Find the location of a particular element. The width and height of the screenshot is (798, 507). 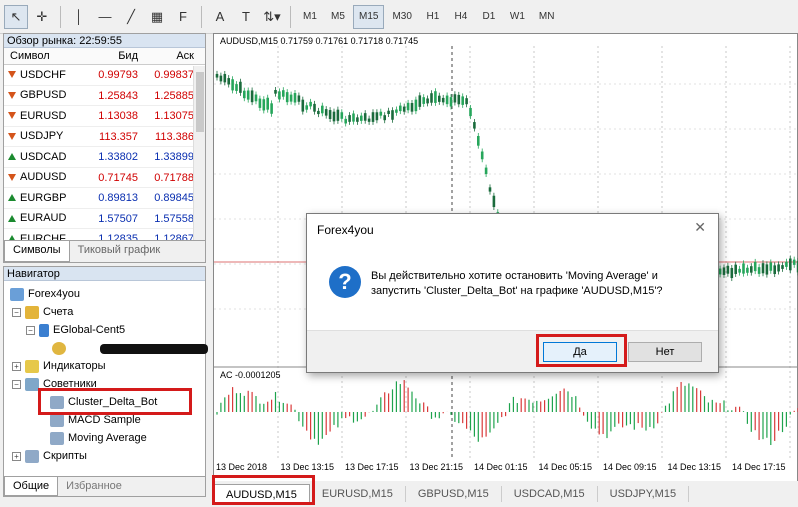

nav-scripts: + Скрипты is located at coordinates (49, 456).